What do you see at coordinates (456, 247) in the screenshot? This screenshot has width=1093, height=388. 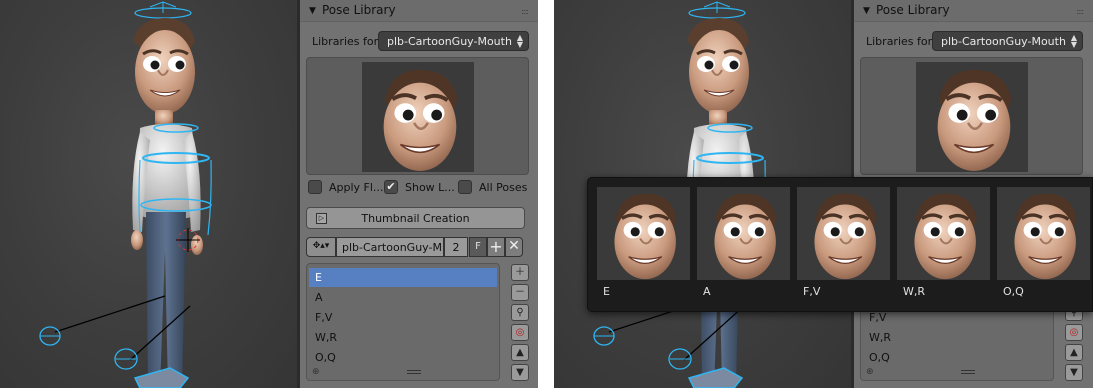 I see `user-count: 2` at bounding box center [456, 247].